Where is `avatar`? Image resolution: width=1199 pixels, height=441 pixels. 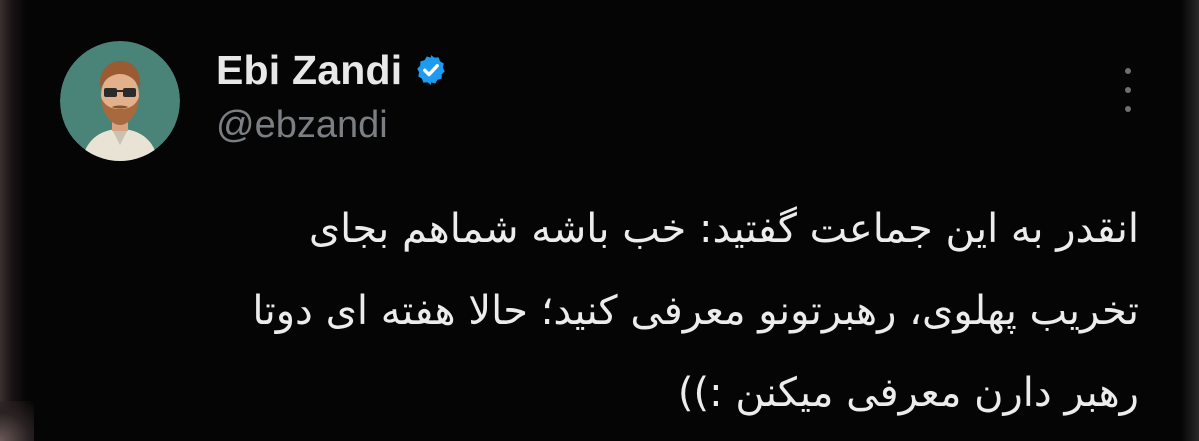
avatar is located at coordinates (120, 101).